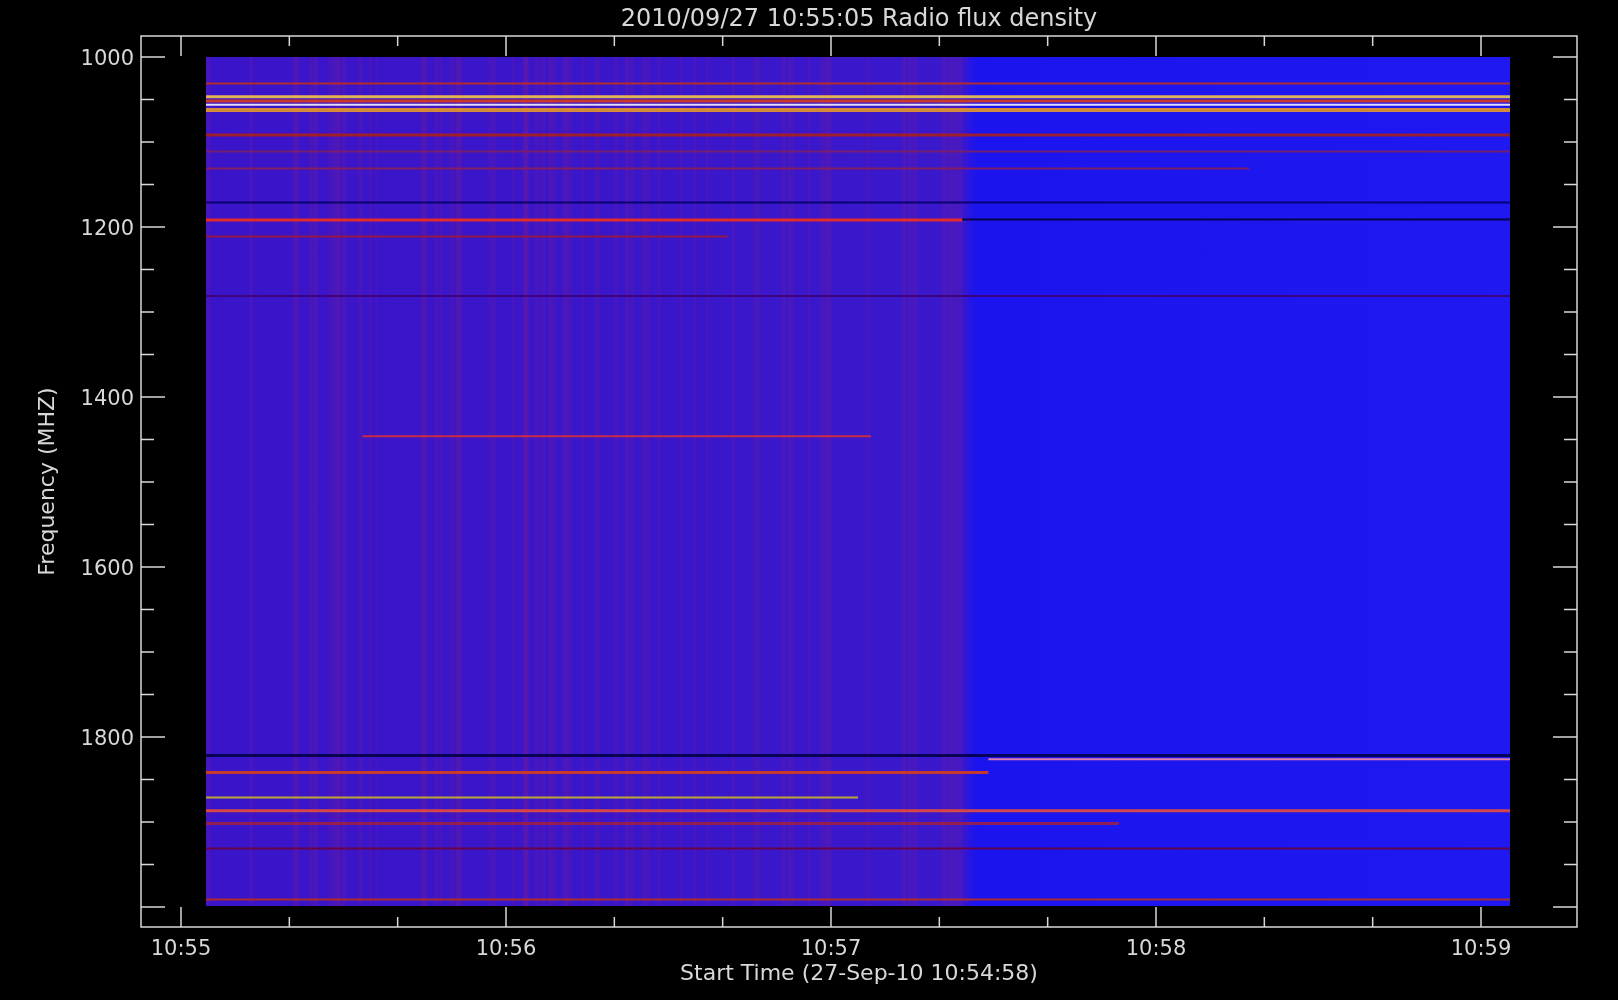  I want to click on tick-label: 1000, so click(107, 58).